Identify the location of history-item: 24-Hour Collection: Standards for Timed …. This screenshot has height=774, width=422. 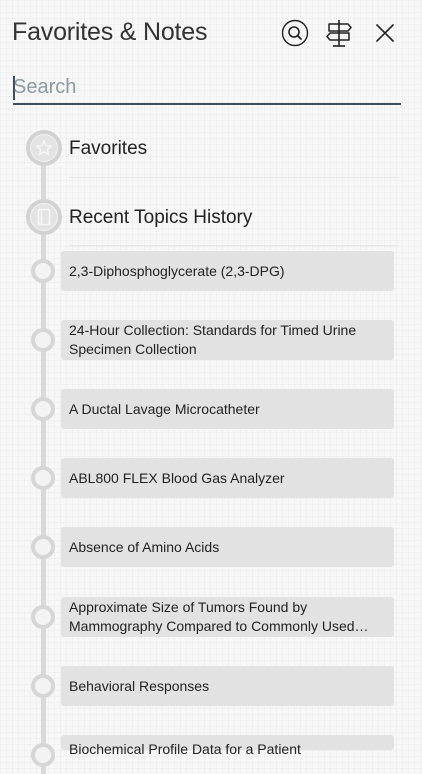
(227, 340).